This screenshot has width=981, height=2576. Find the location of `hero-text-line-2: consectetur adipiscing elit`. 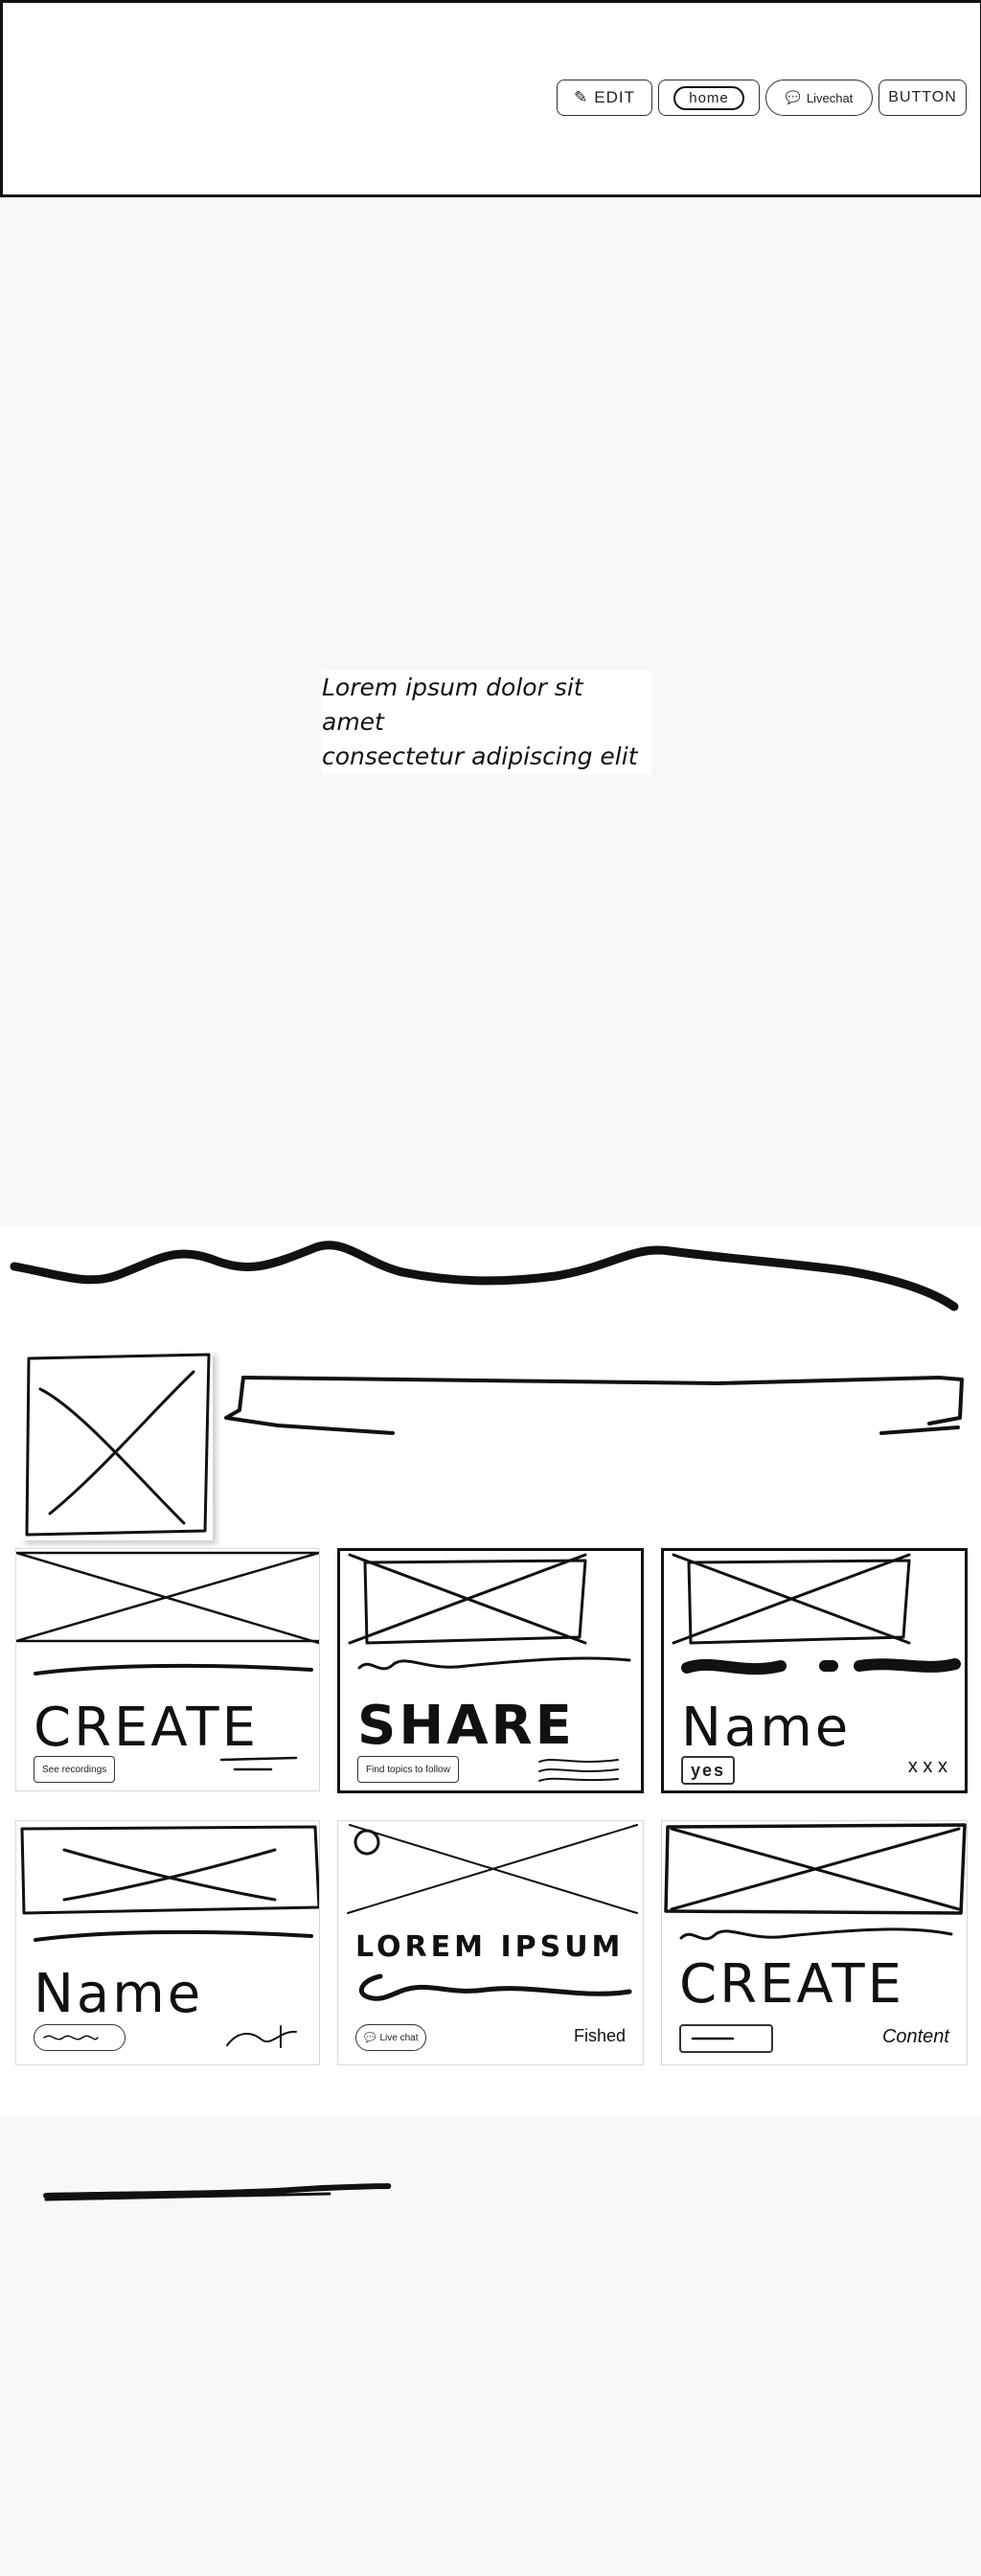

hero-text-line-2: consectetur adipiscing elit is located at coordinates (480, 756).